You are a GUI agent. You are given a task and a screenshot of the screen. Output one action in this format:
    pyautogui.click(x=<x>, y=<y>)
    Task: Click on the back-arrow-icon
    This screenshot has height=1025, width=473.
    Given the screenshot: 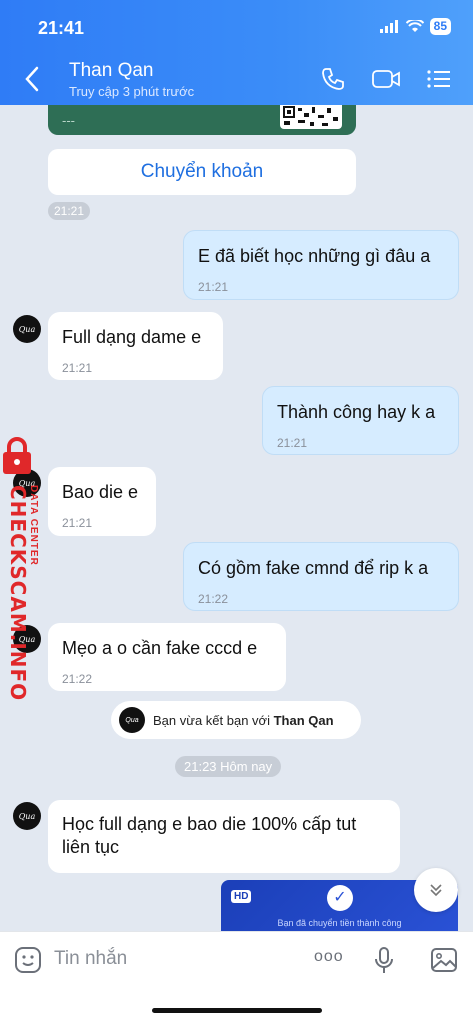 What is the action you would take?
    pyautogui.click(x=32, y=79)
    